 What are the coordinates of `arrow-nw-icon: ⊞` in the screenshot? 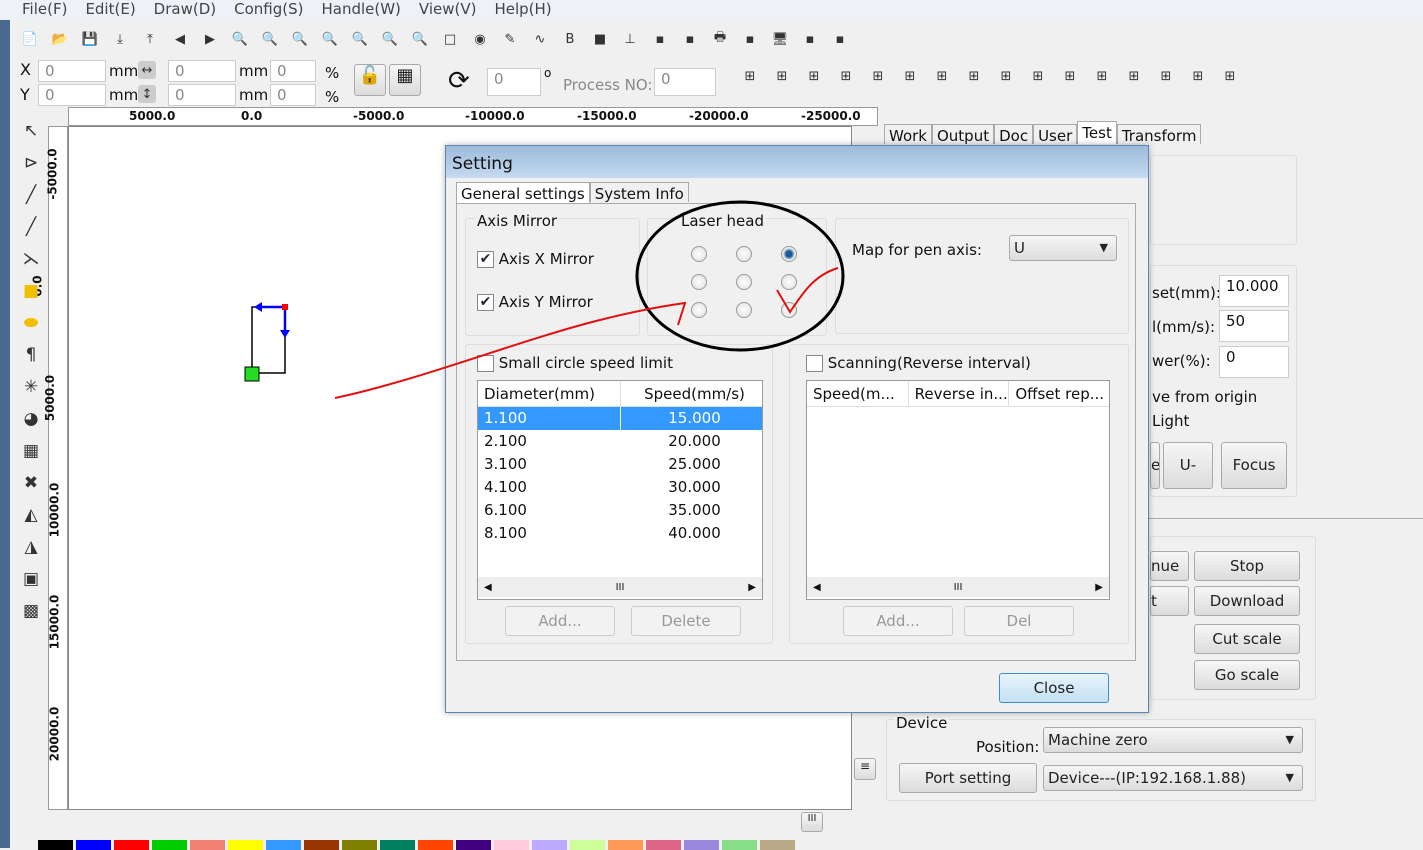 It's located at (1102, 76).